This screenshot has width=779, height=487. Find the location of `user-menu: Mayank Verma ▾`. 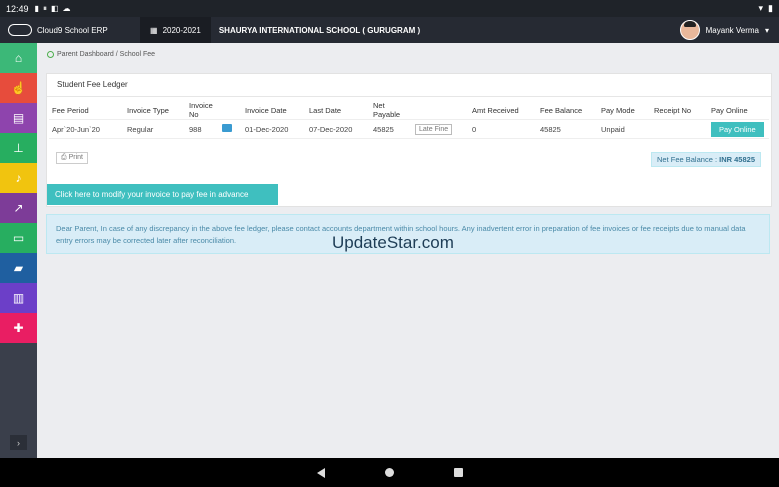

user-menu: Mayank Verma ▾ is located at coordinates (724, 30).